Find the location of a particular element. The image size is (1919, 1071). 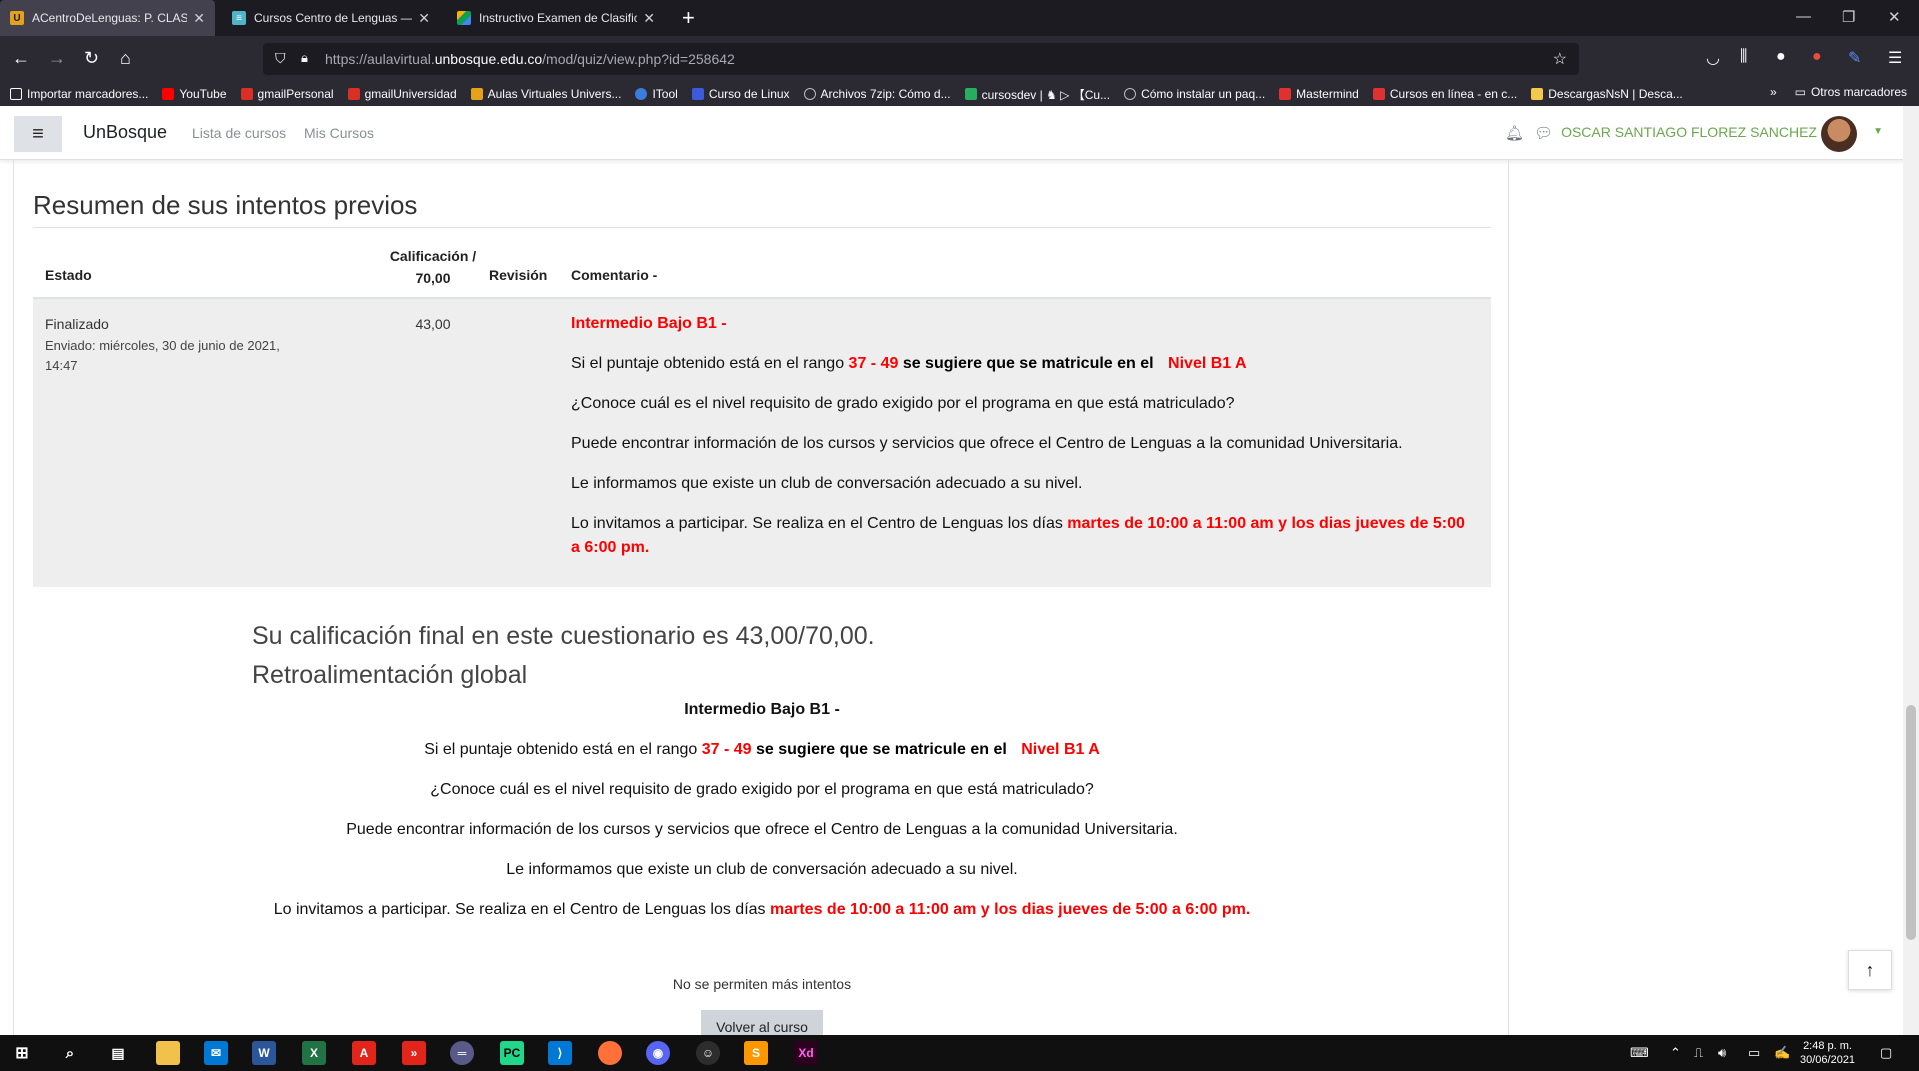

nav-link-mis-cursos: Mis Cursos is located at coordinates (339, 133).